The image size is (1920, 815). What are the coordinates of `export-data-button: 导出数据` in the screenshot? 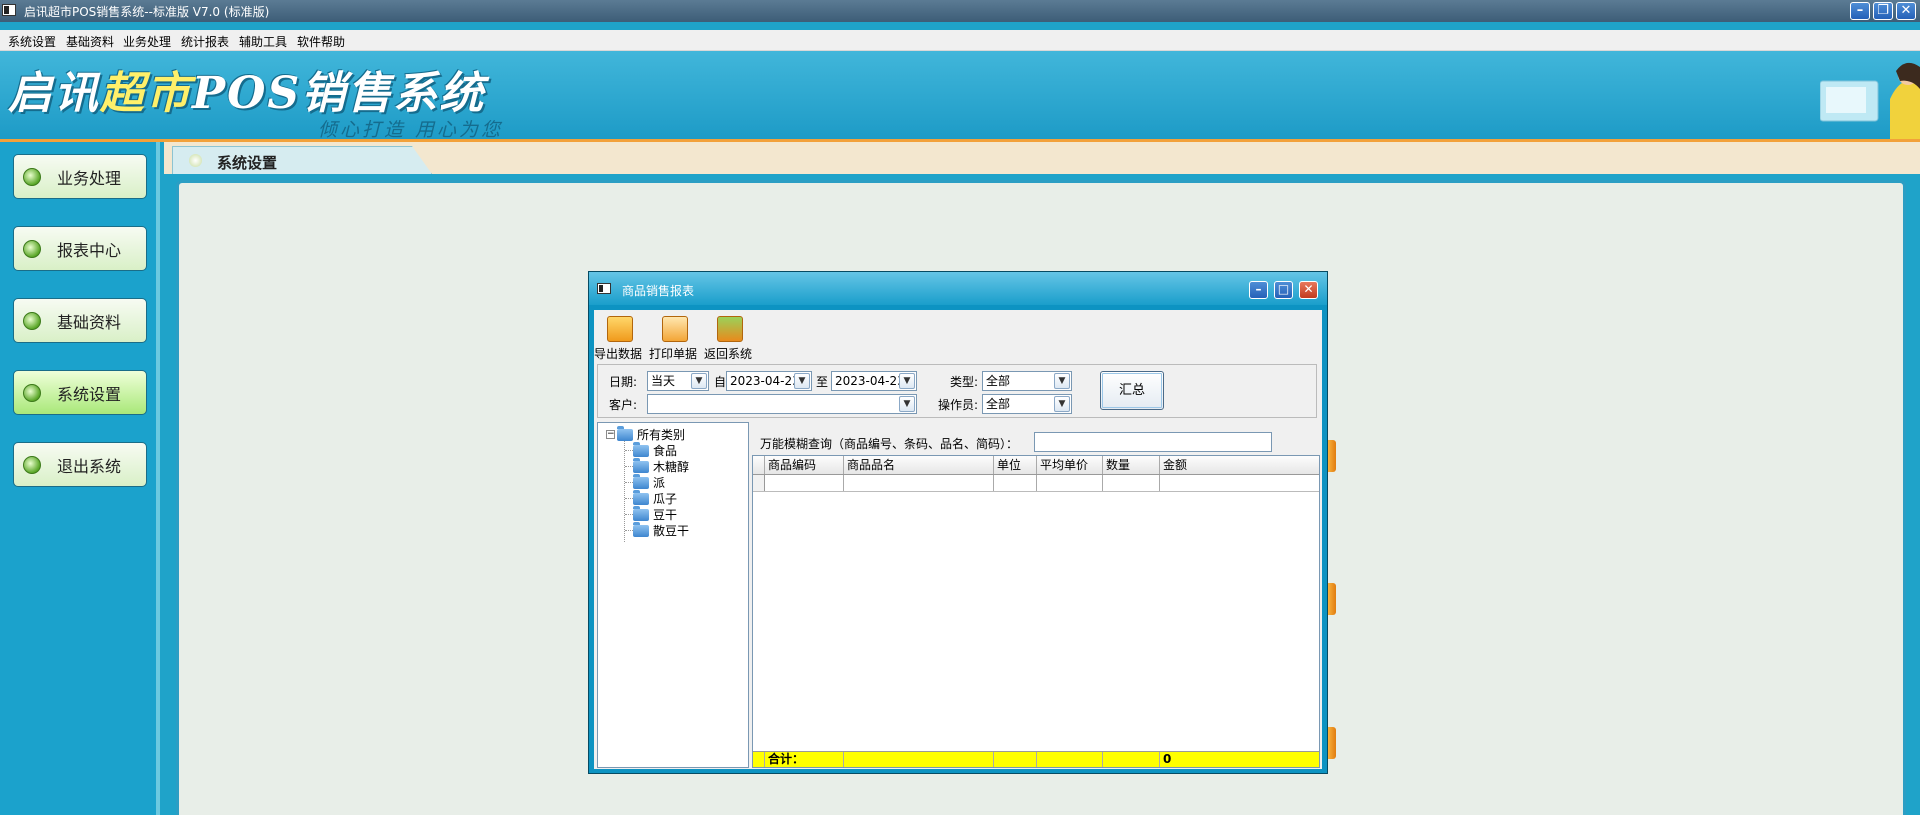 It's located at (618, 339).